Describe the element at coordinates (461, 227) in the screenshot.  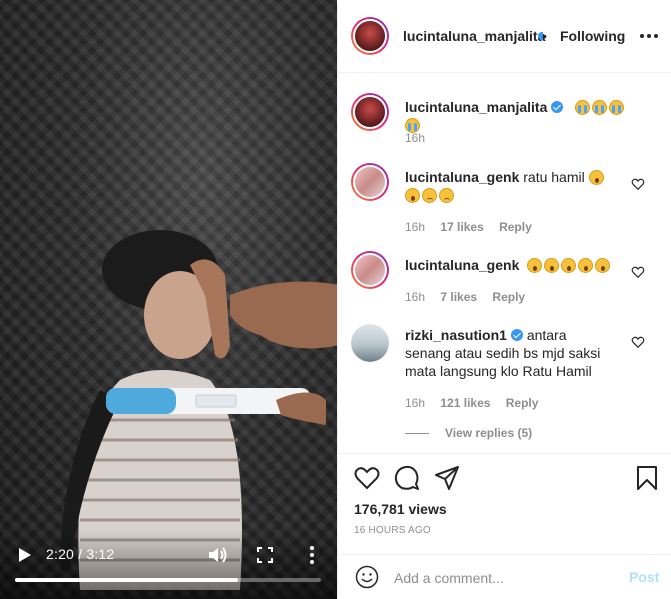
I see `comment-likes: 17 likes` at that location.